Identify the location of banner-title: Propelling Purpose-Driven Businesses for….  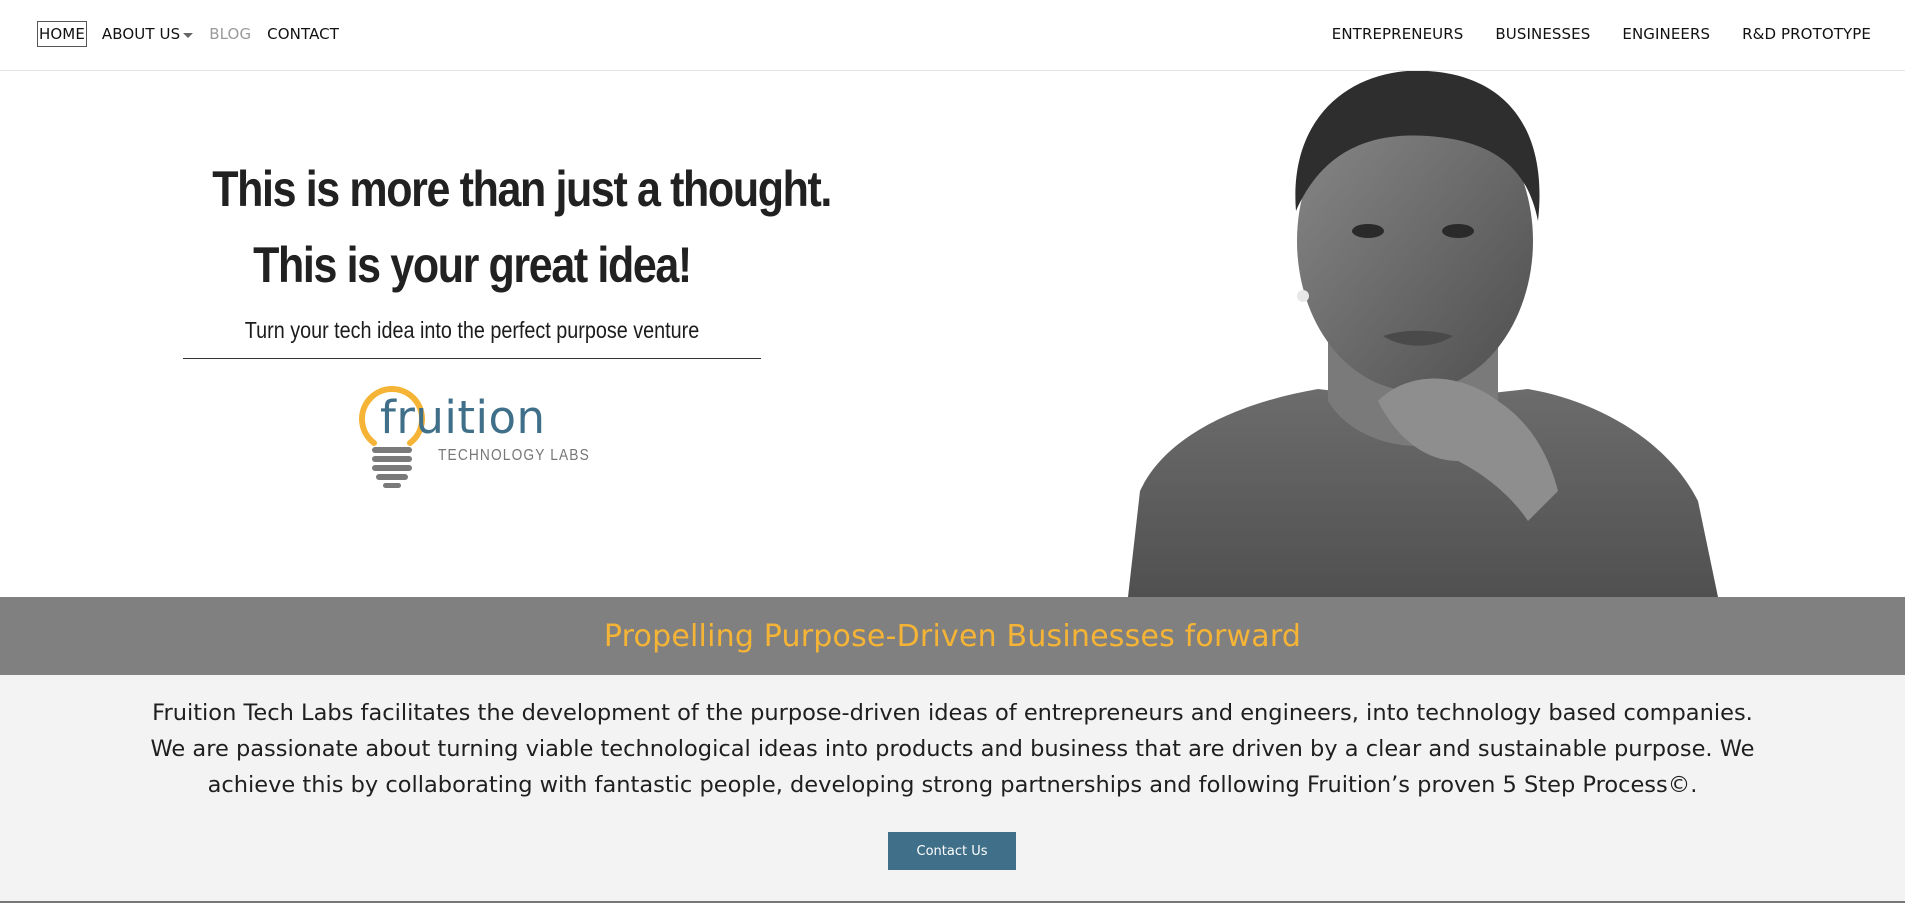
(952, 636).